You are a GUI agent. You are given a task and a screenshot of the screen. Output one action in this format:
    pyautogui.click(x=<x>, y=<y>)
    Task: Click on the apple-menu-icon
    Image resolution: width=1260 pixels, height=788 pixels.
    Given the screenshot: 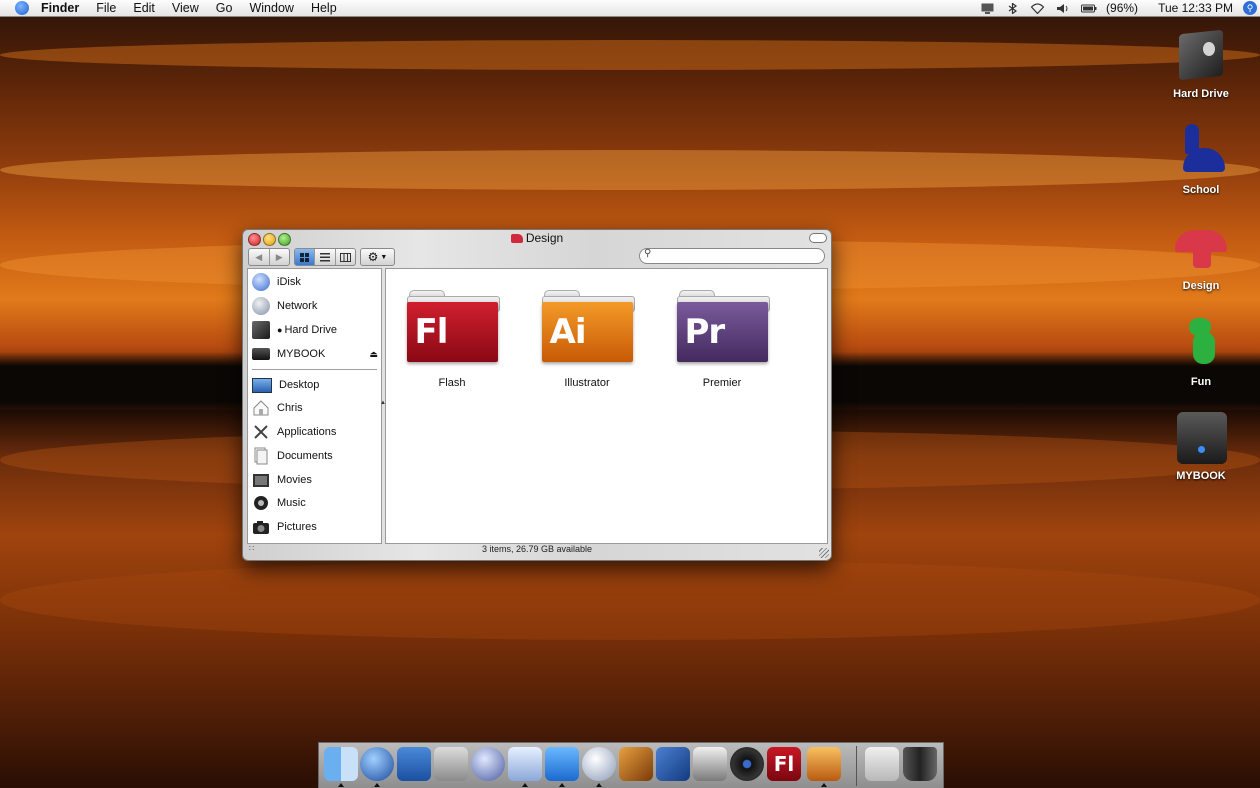 What is the action you would take?
    pyautogui.click(x=22, y=8)
    